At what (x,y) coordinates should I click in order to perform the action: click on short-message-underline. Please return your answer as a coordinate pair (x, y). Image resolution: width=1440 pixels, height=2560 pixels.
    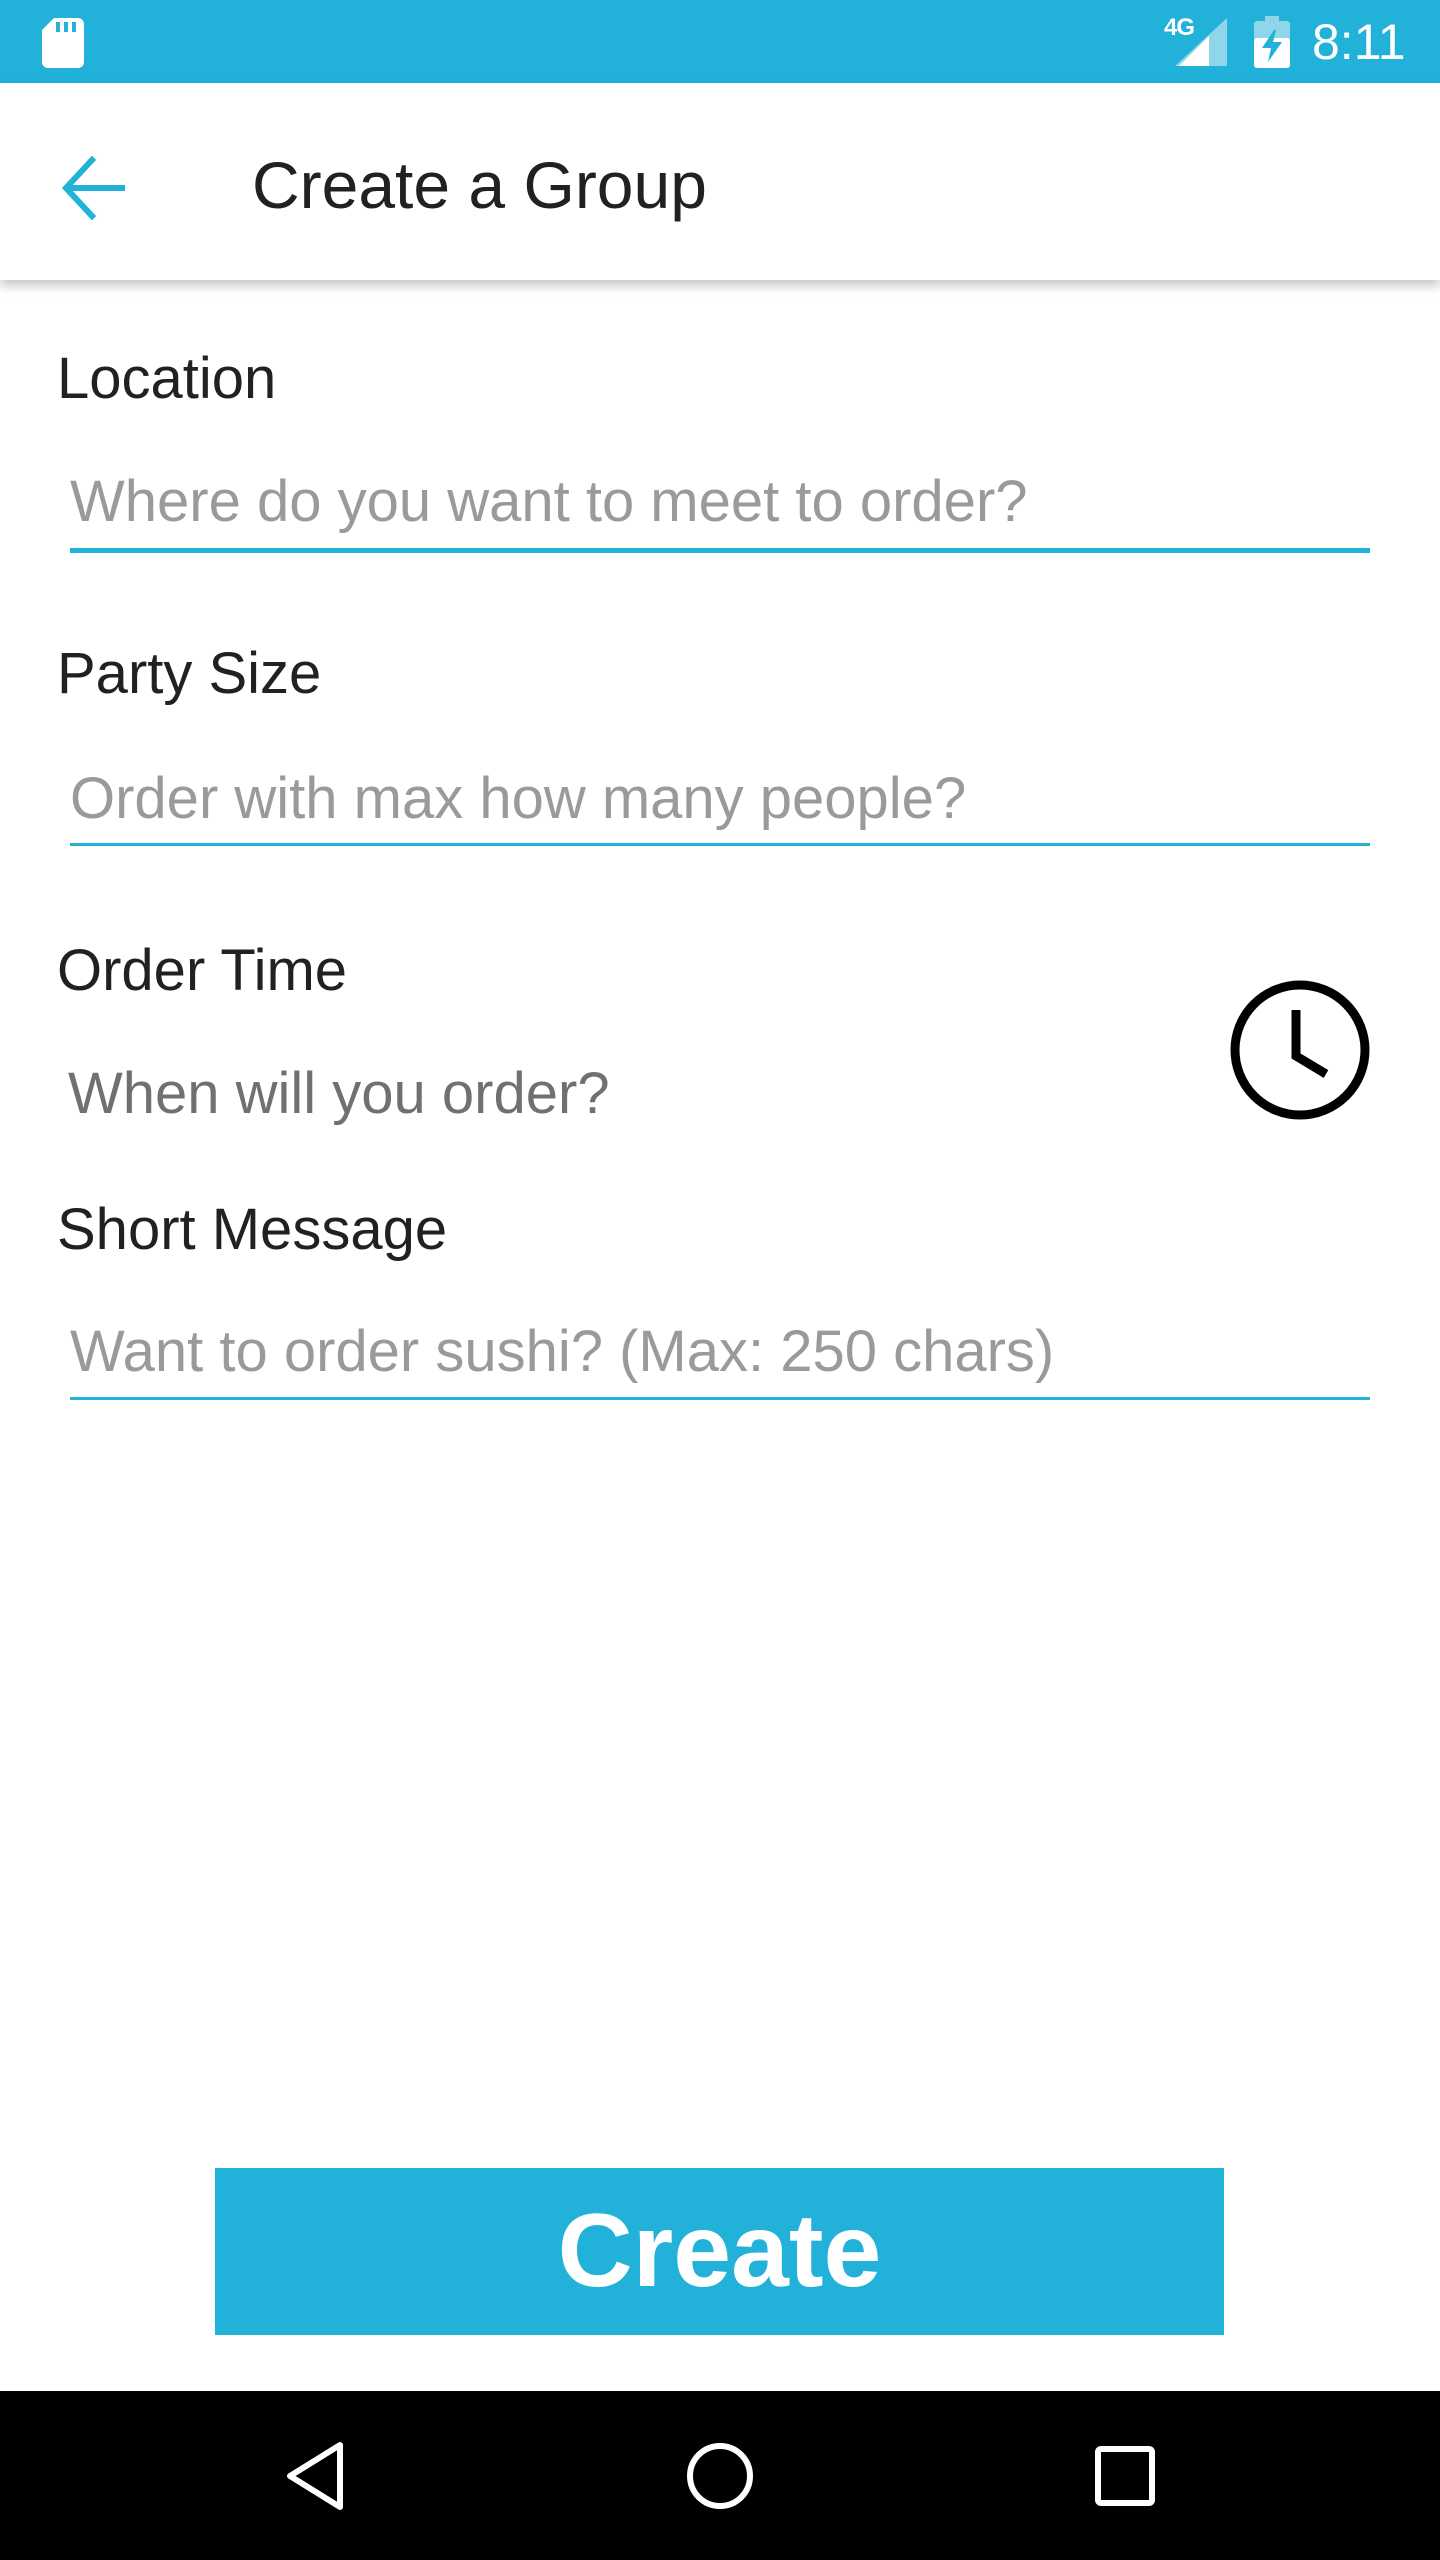
    Looking at the image, I should click on (720, 1398).